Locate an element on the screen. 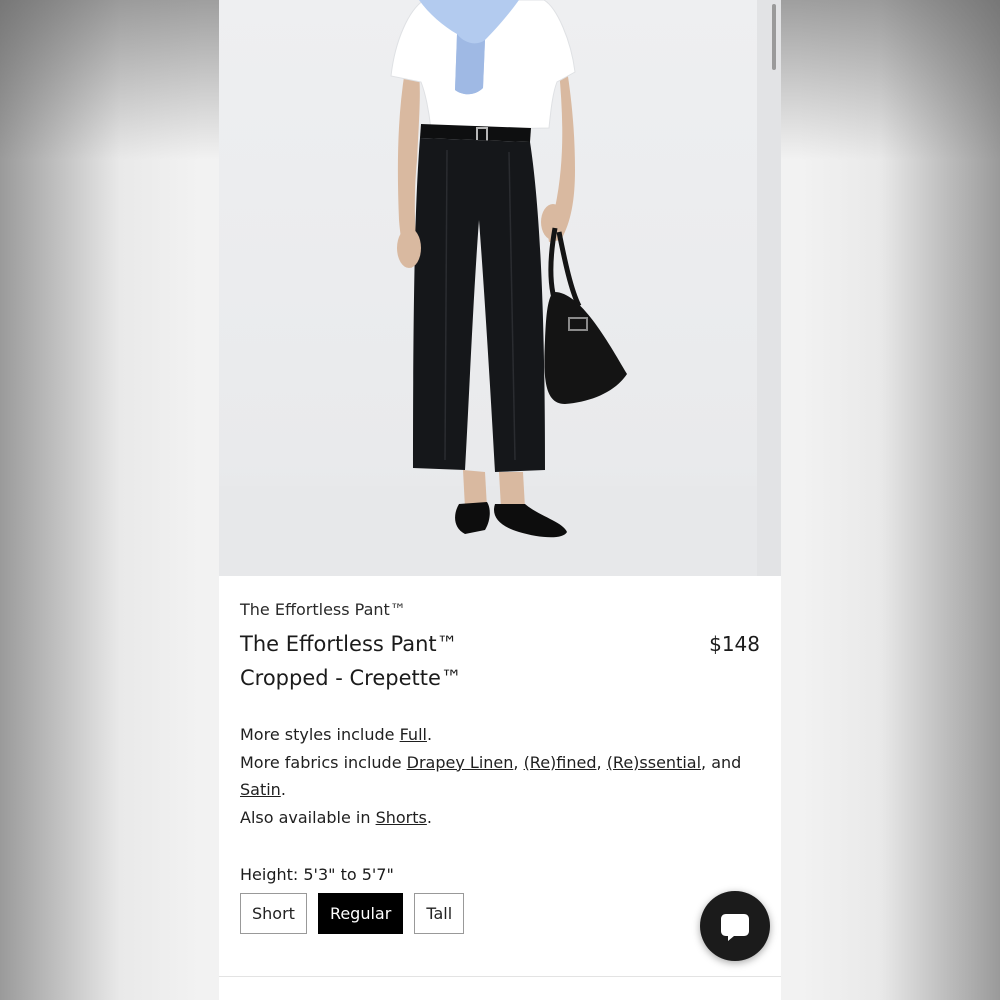 The image size is (1000, 1000). height-label: Height: 5'3" to 5'7" is located at coordinates (317, 874).